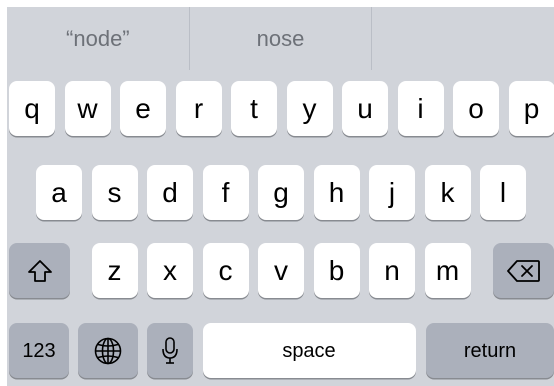  What do you see at coordinates (420, 108) in the screenshot?
I see `key-i: i` at bounding box center [420, 108].